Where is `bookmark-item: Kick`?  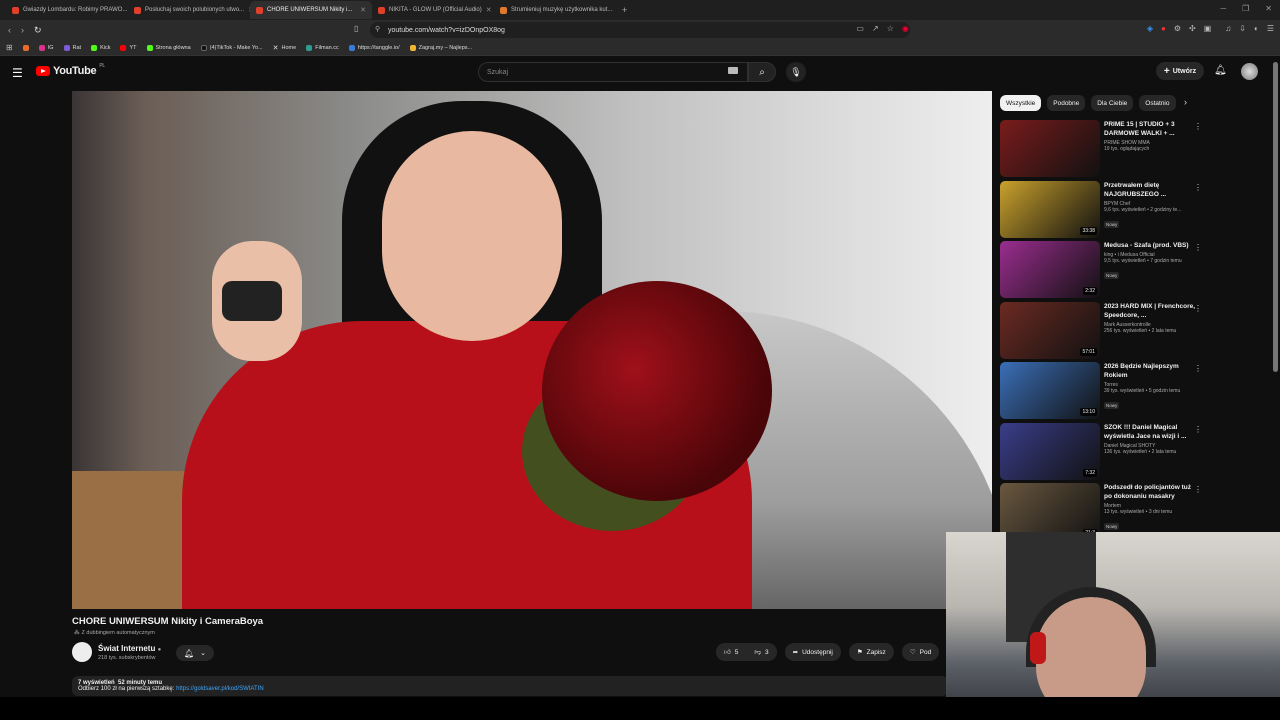
bookmark-item: Kick is located at coordinates (100, 47).